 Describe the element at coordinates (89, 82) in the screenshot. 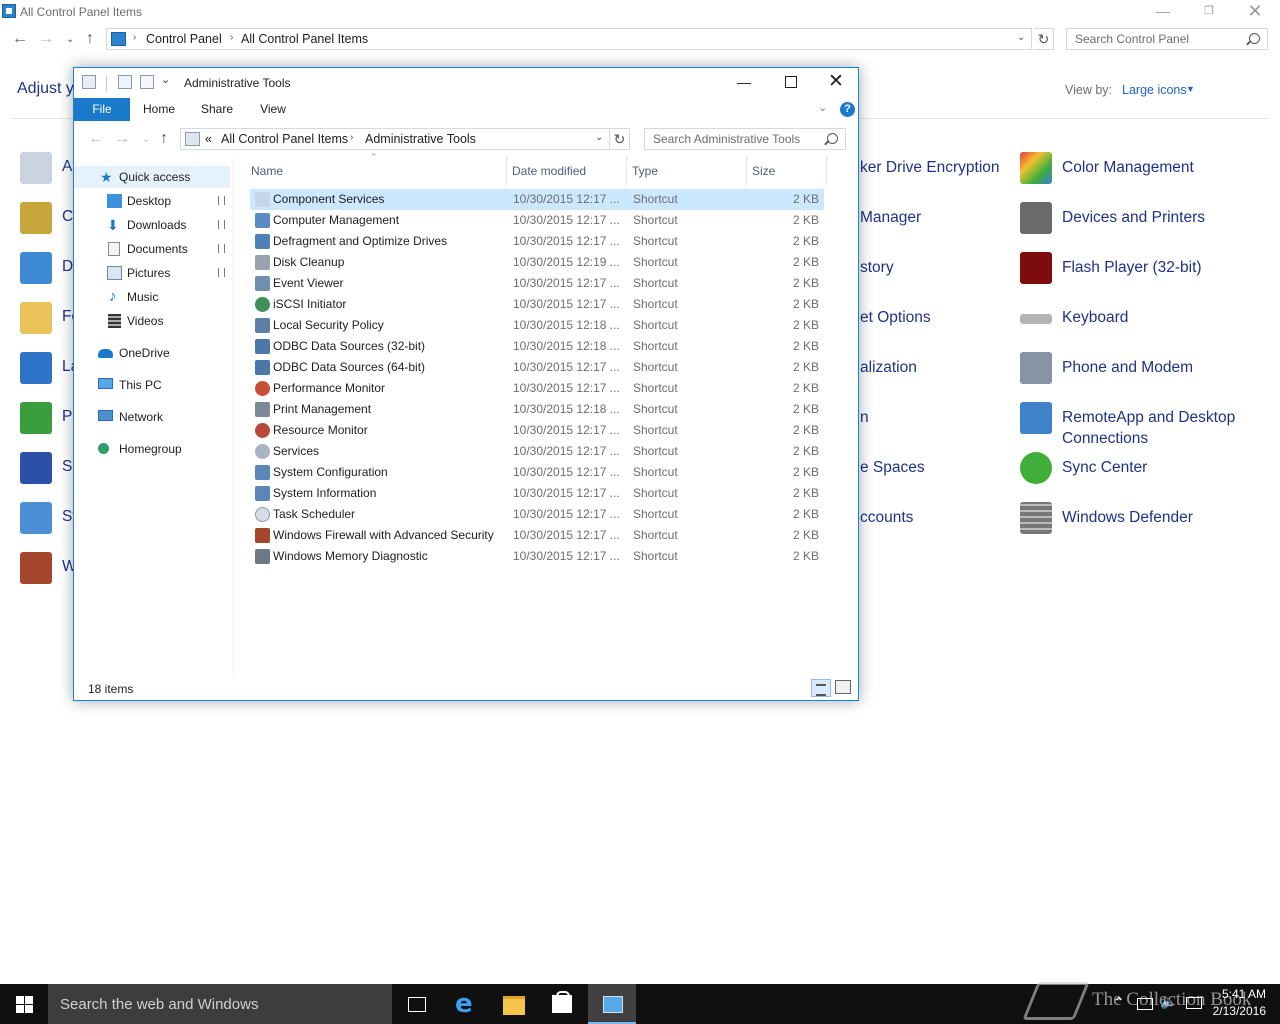

I see `properties-icon` at that location.